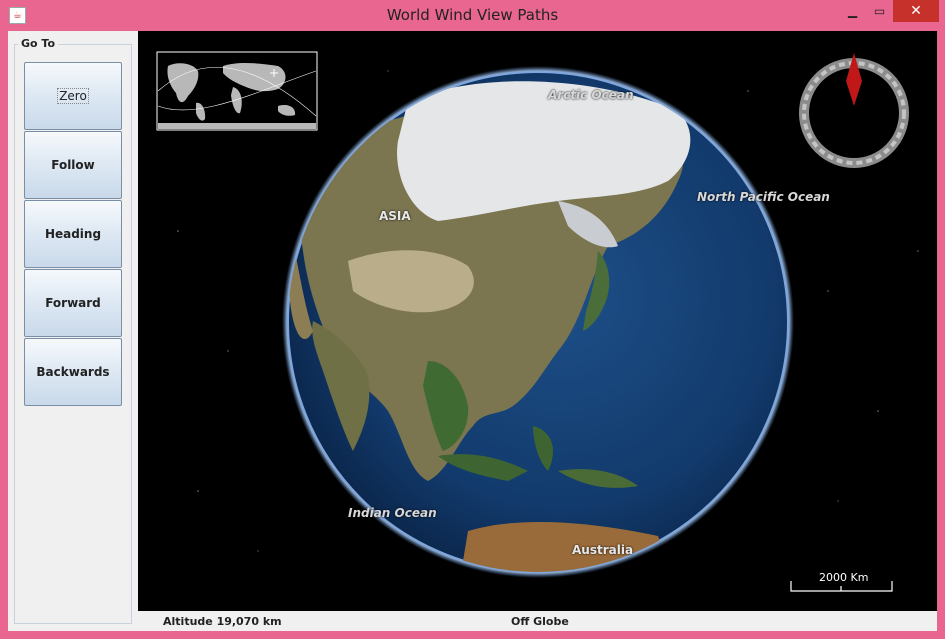 The height and width of the screenshot is (639, 945). I want to click on follow-button: Follow, so click(73, 165).